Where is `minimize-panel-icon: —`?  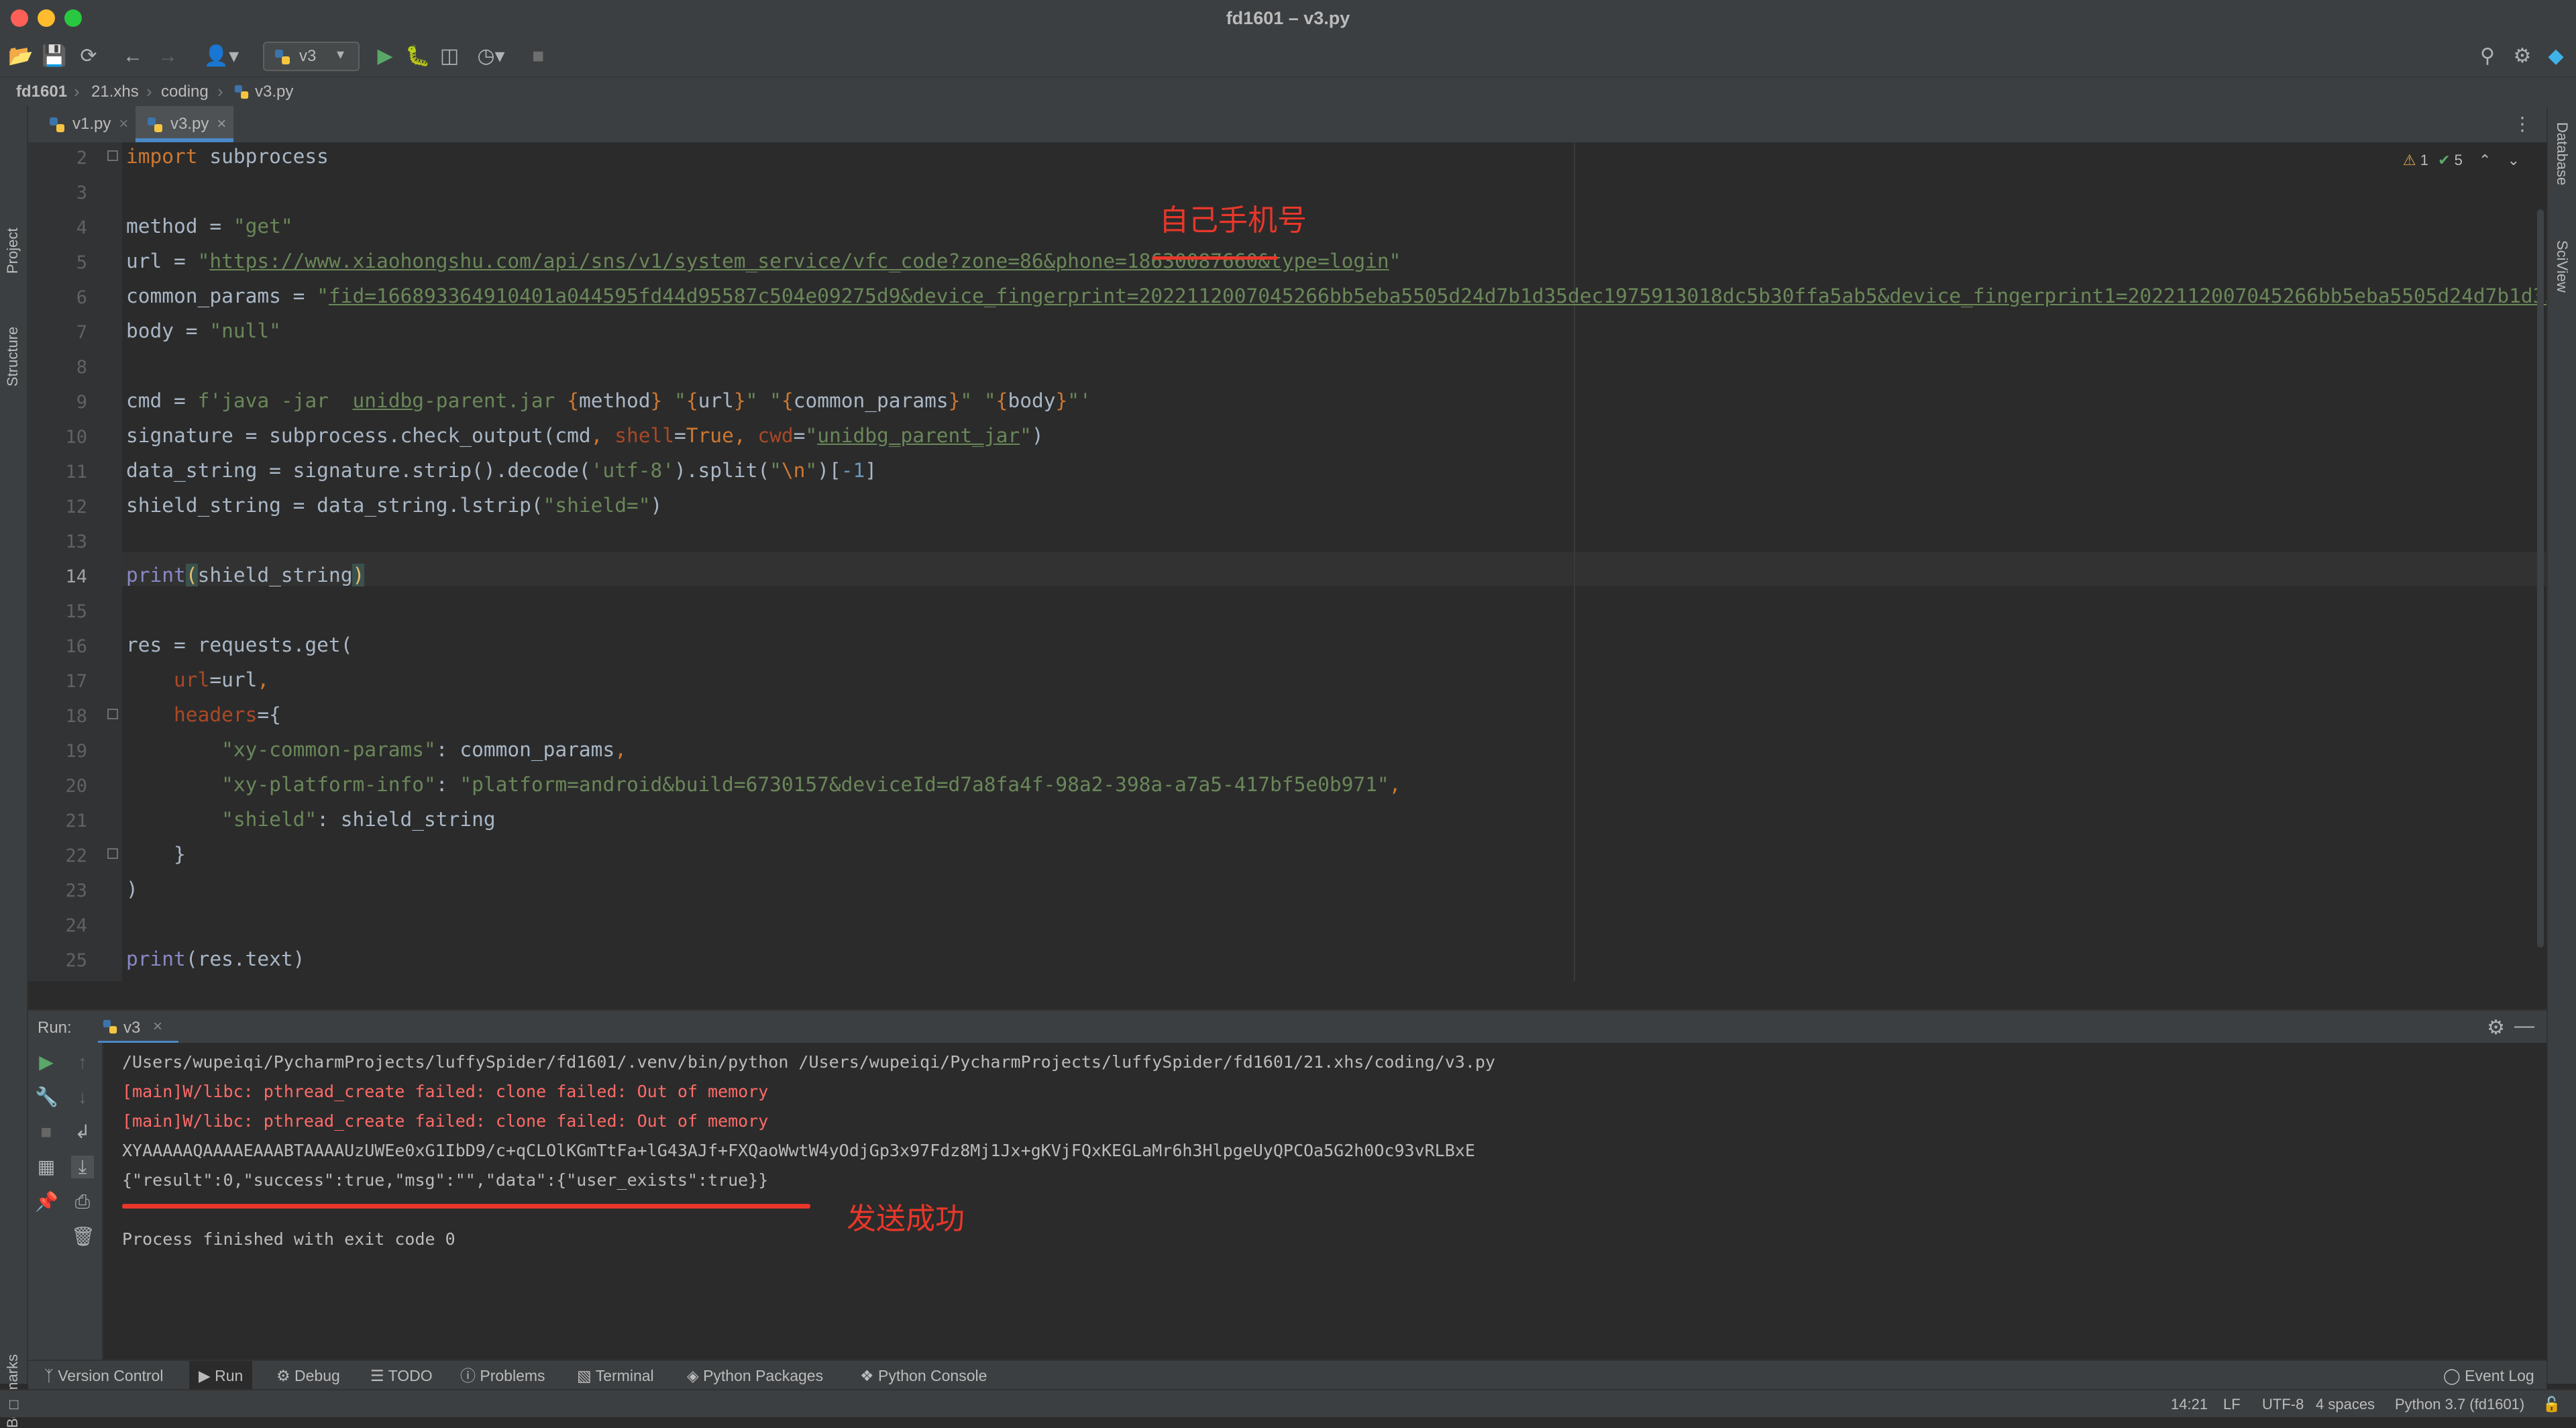 minimize-panel-icon: — is located at coordinates (2524, 1026).